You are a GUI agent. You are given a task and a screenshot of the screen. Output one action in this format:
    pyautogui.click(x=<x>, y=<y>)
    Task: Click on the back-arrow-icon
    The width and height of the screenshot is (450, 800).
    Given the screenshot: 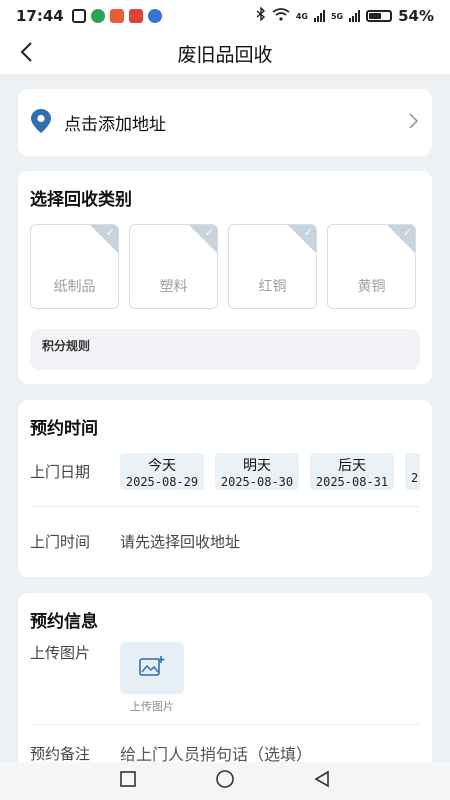 What is the action you would take?
    pyautogui.click(x=28, y=52)
    